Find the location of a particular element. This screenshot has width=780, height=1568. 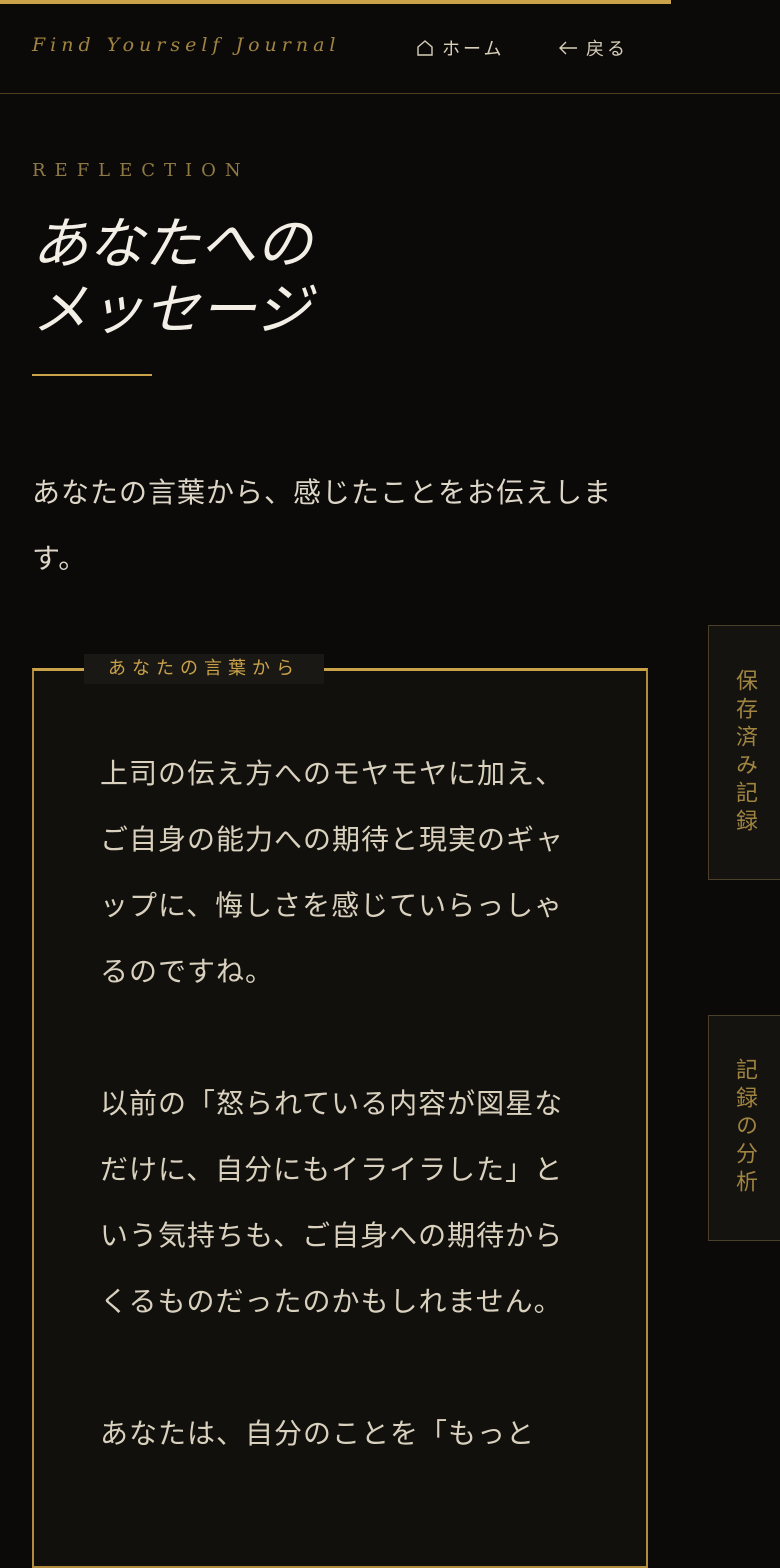

title-divider is located at coordinates (92, 375).